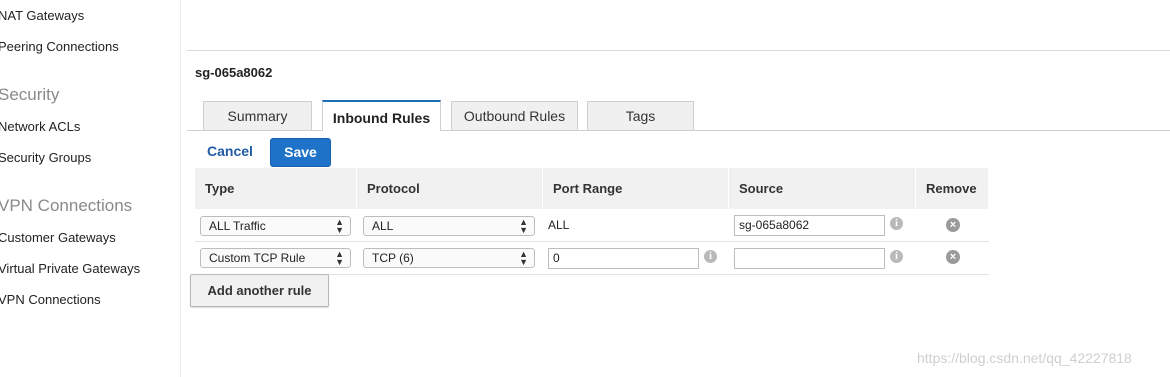 The image size is (1170, 377). I want to click on tab-tags: Tags, so click(640, 115).